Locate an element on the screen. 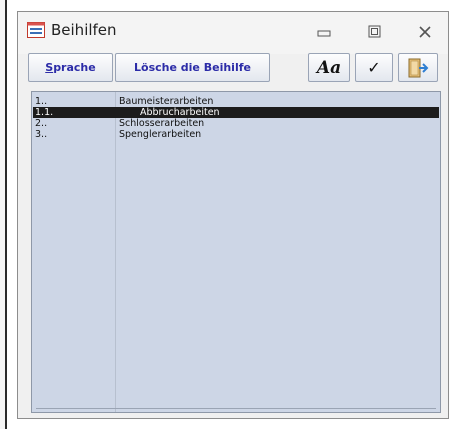 The width and height of the screenshot is (456, 429). maximize-icon is located at coordinates (375, 32).